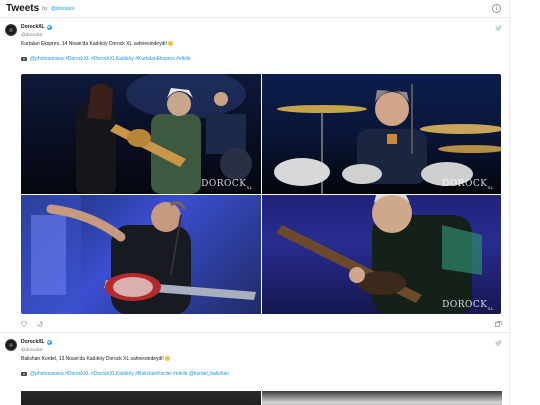 The image size is (540, 405). Describe the element at coordinates (498, 324) in the screenshot. I see `image-stack-icon` at that location.